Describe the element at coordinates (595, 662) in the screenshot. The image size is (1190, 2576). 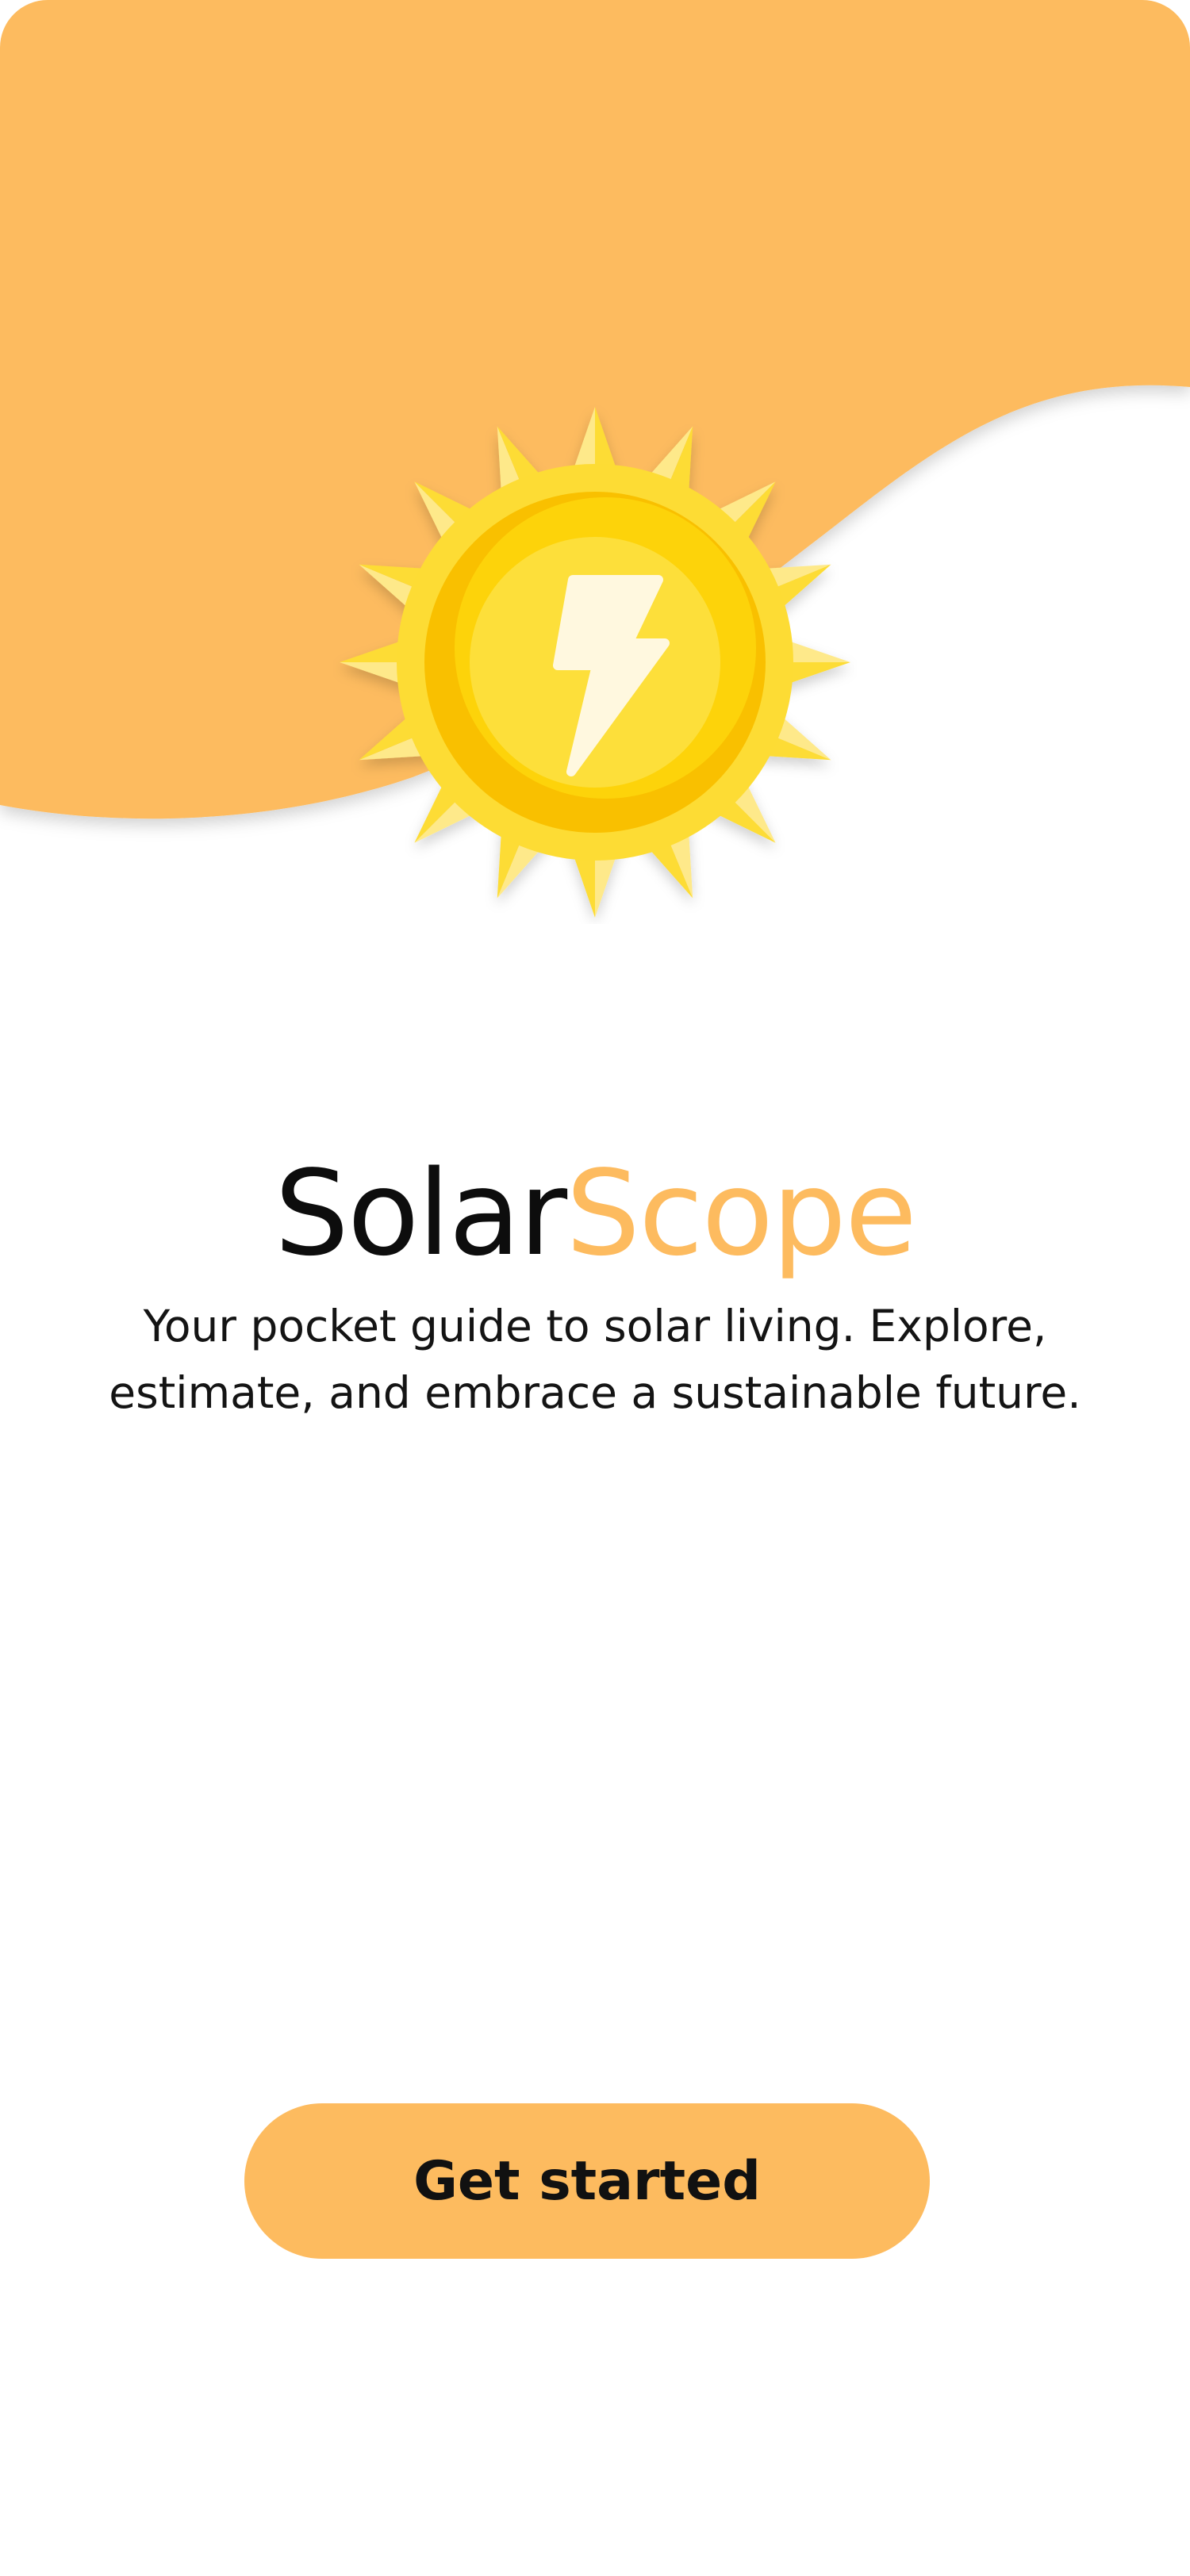
I see `sun-lightning-icon` at that location.